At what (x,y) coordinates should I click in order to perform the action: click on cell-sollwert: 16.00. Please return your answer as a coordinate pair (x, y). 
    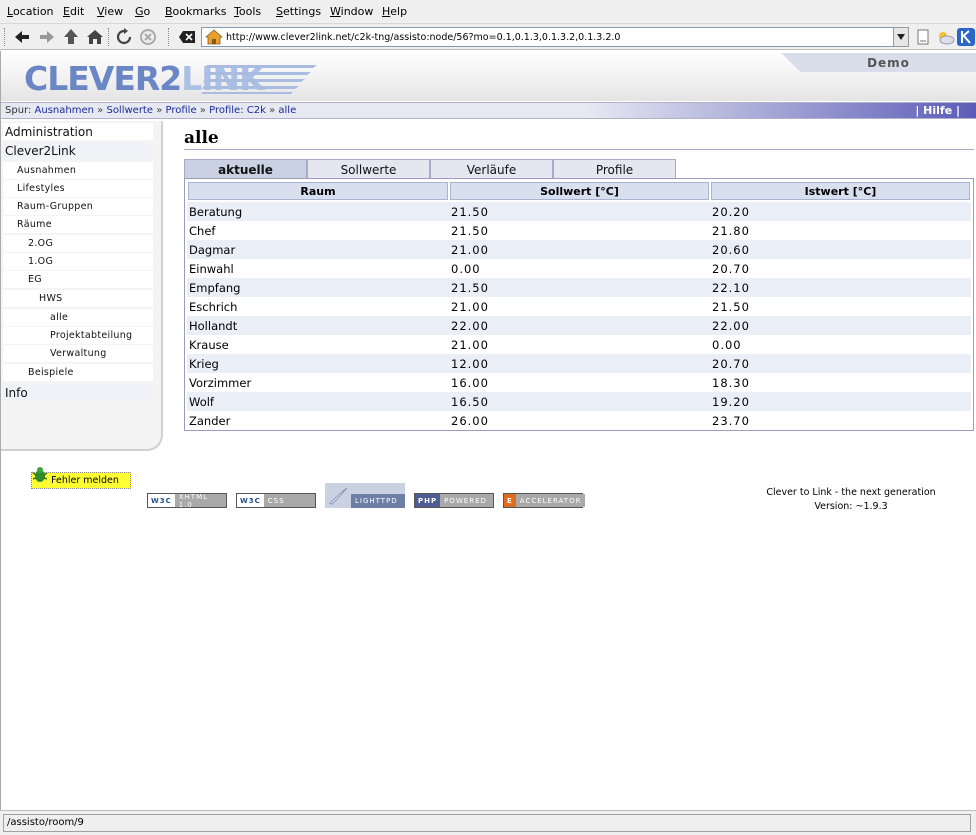
    Looking at the image, I should click on (470, 383).